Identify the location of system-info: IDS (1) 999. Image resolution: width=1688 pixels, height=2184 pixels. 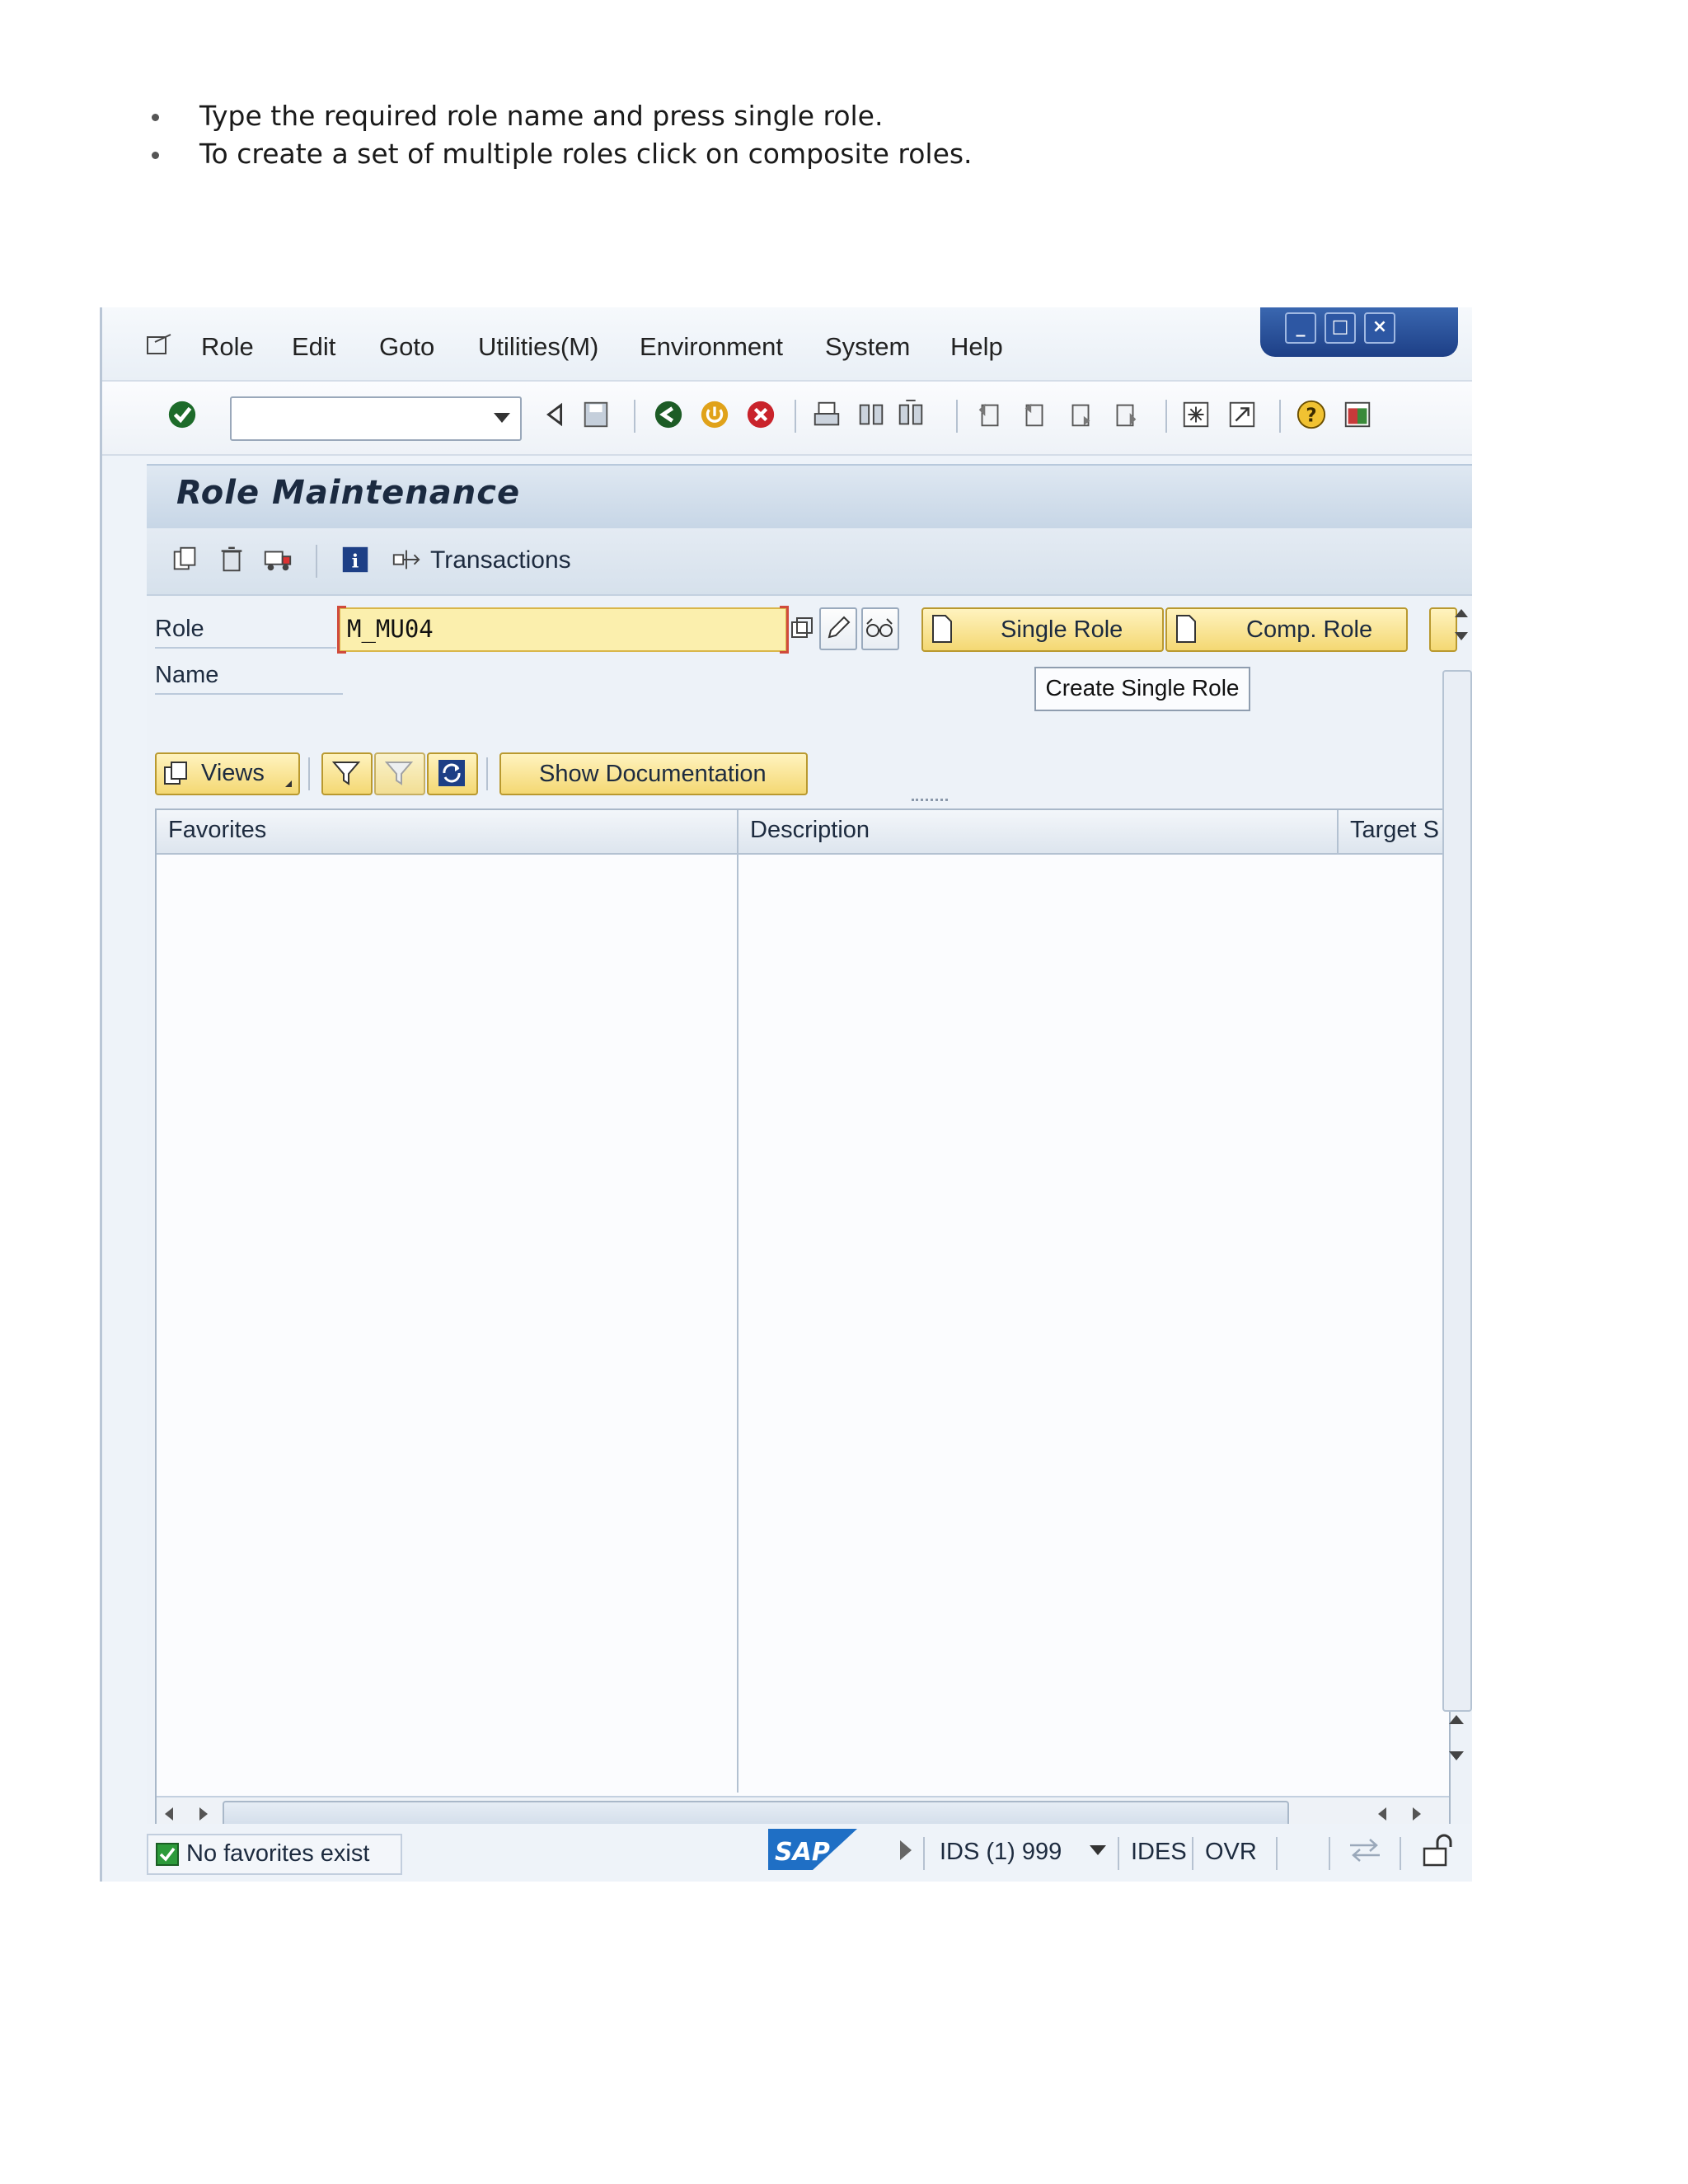
(1001, 1852).